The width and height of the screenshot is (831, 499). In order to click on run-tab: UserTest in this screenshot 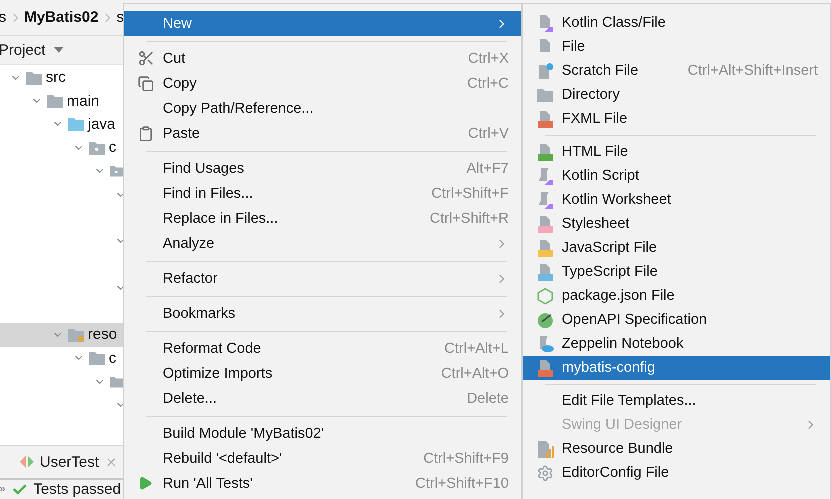, I will do `click(70, 462)`.